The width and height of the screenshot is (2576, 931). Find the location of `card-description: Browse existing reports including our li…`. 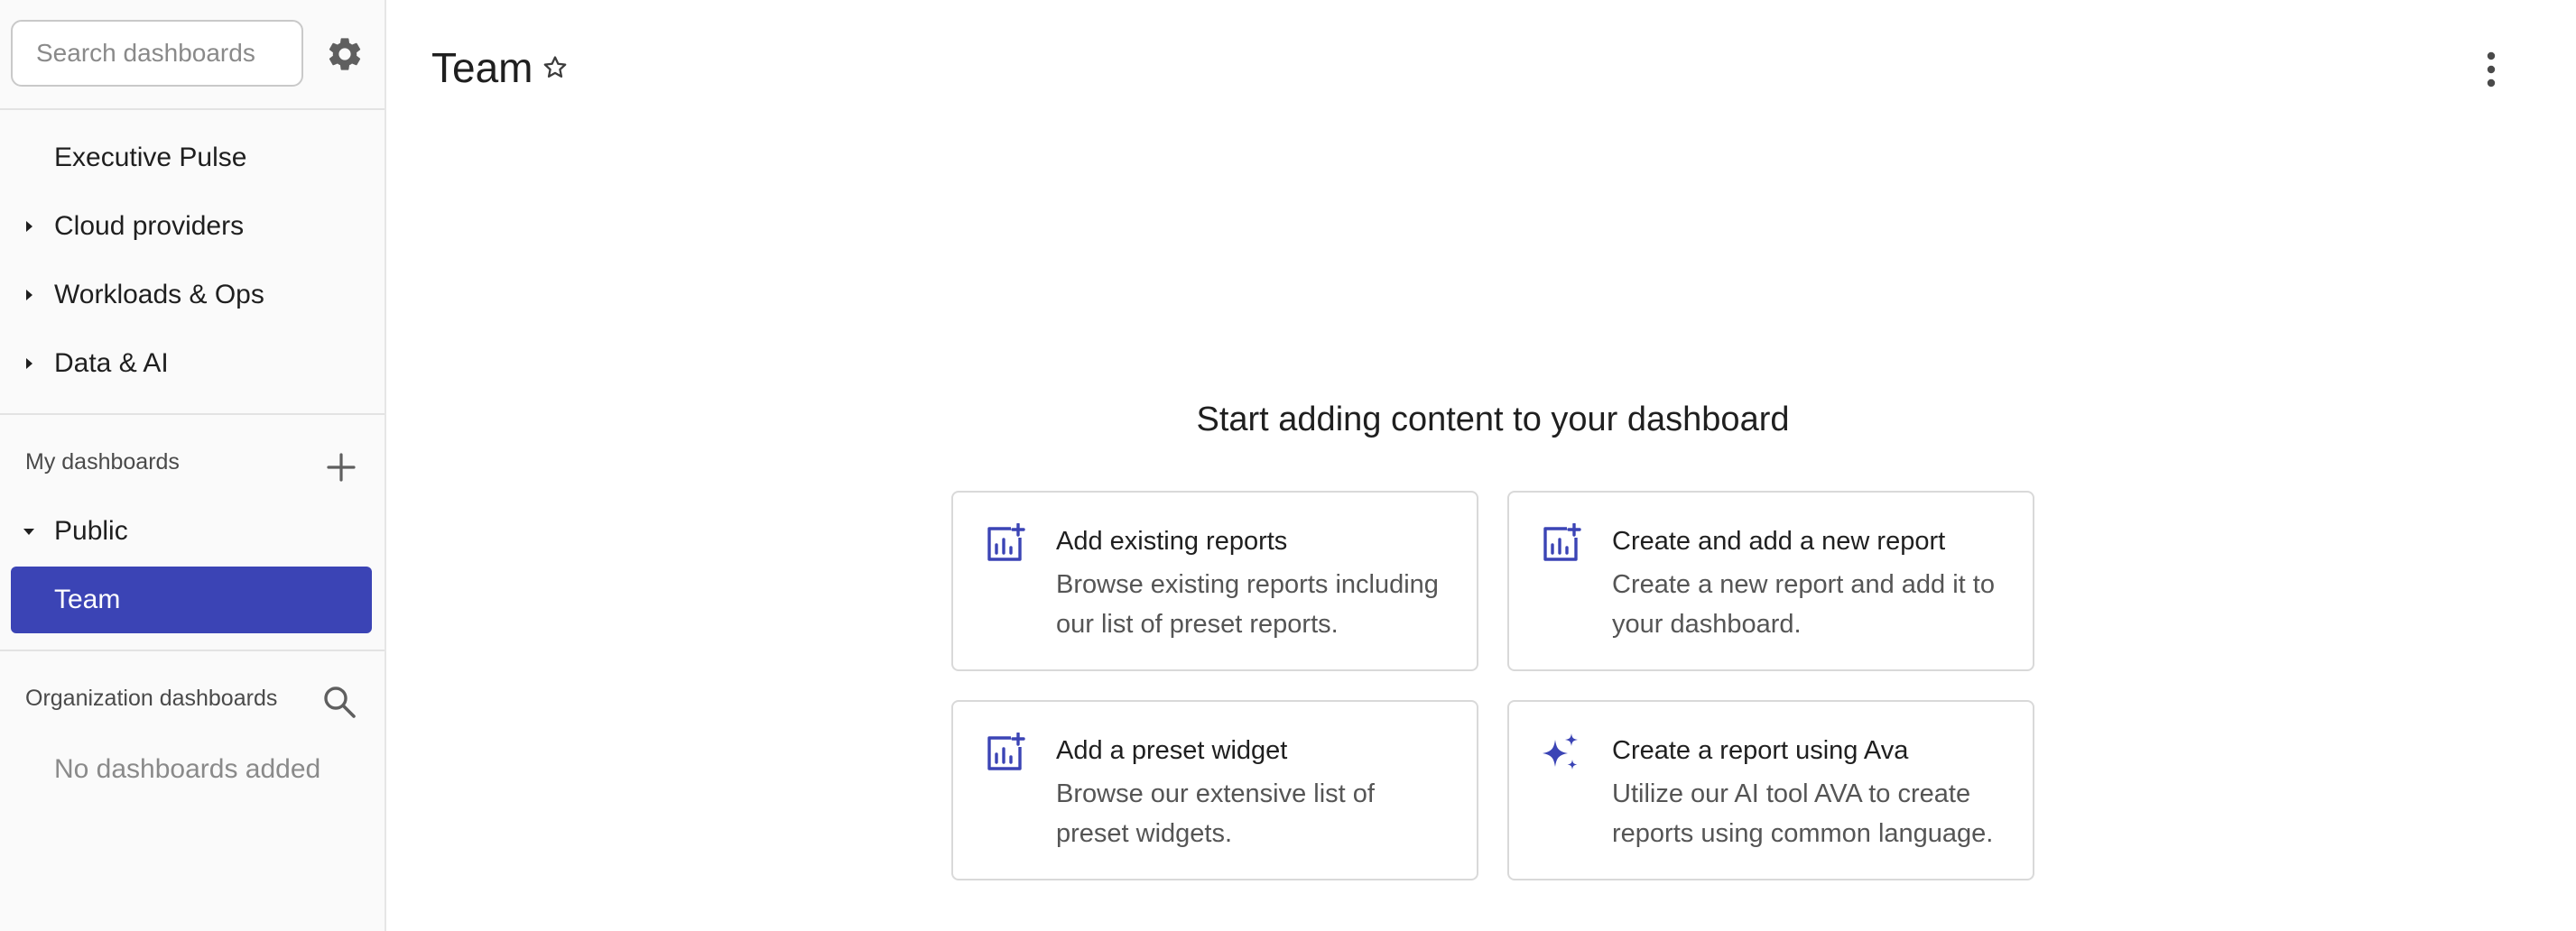

card-description: Browse existing reports including our li… is located at coordinates (1247, 605).